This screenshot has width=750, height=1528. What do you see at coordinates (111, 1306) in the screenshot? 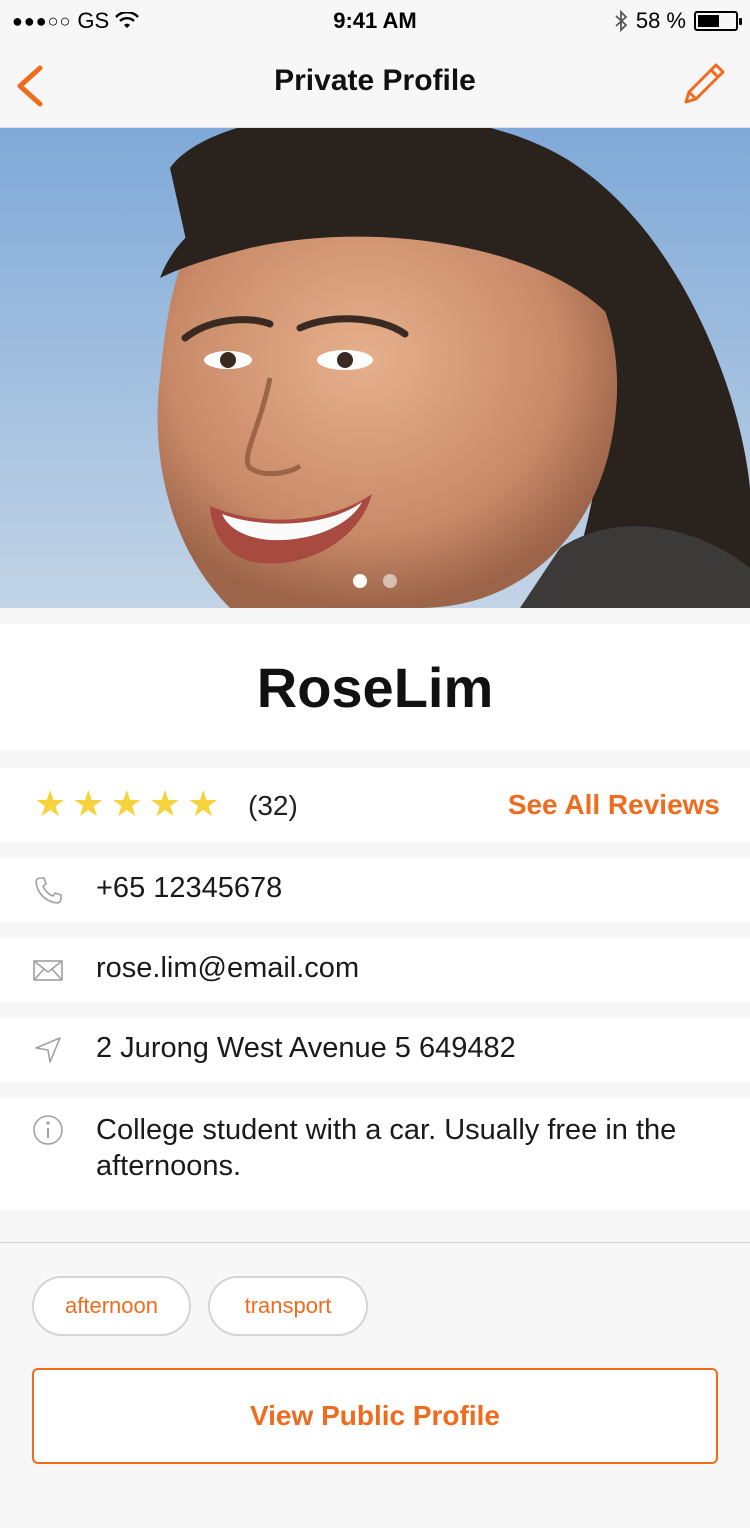
I see `tag-chip: afternoon` at bounding box center [111, 1306].